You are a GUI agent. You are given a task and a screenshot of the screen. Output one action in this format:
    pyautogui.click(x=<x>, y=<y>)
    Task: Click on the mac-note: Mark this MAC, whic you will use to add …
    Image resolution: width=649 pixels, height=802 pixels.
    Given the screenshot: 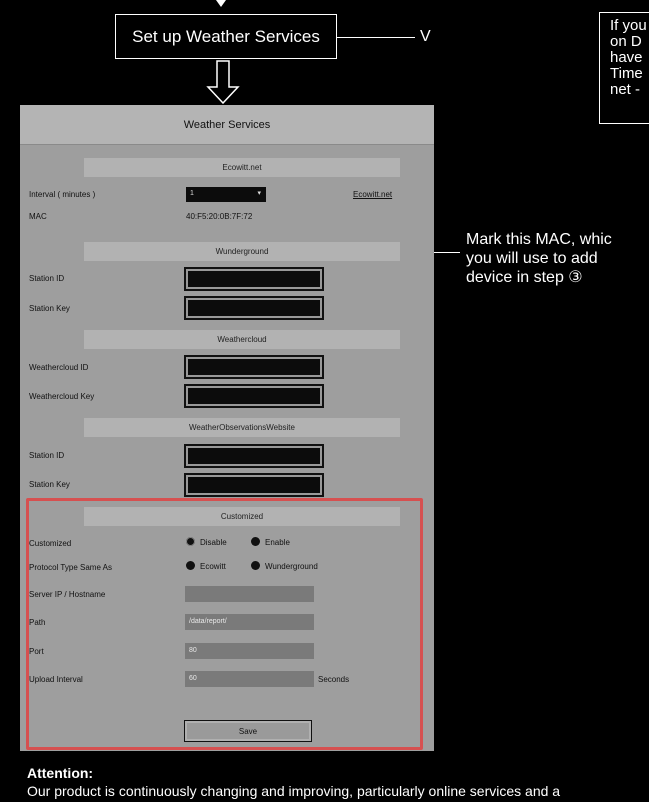 What is the action you would take?
    pyautogui.click(x=539, y=258)
    